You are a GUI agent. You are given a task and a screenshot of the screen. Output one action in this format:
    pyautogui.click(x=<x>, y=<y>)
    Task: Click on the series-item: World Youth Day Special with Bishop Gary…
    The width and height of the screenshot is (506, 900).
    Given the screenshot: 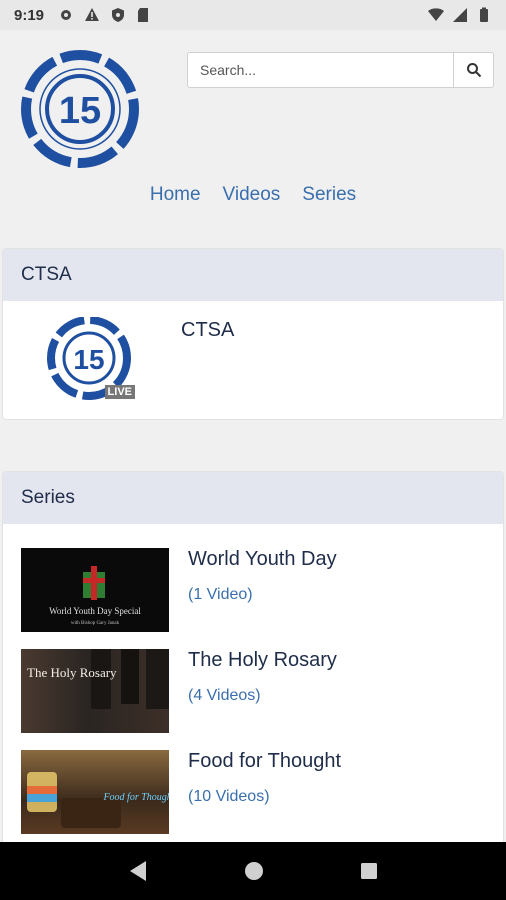 What is the action you would take?
    pyautogui.click(x=253, y=578)
    